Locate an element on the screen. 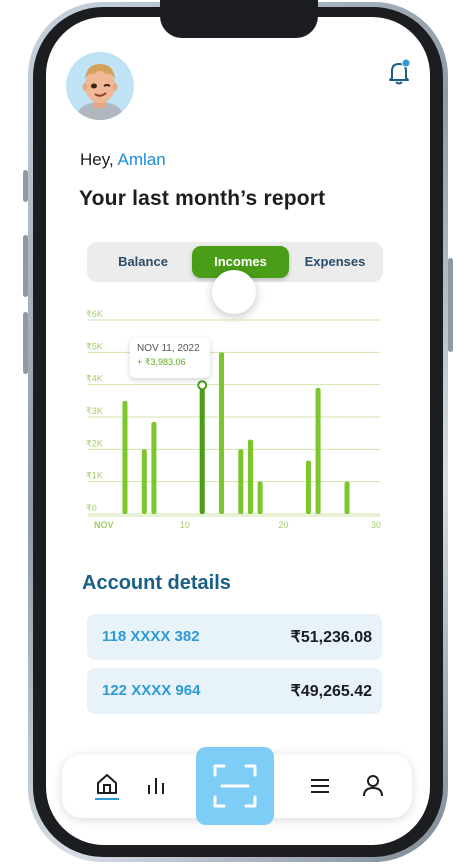  chart-tooltip: NOV 11, 2022 + ₹3,983.06 is located at coordinates (170, 358).